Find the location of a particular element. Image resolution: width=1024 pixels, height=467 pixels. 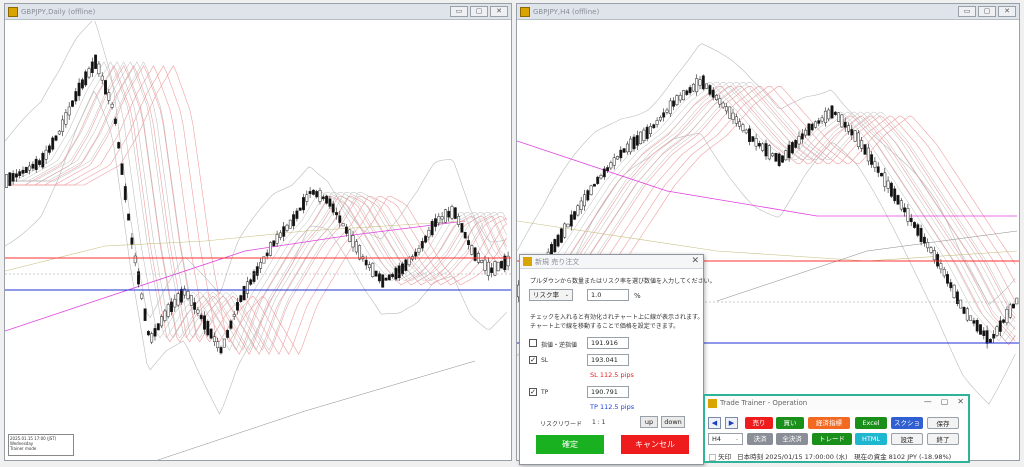

settle-all-button: 全決済 is located at coordinates (792, 439).